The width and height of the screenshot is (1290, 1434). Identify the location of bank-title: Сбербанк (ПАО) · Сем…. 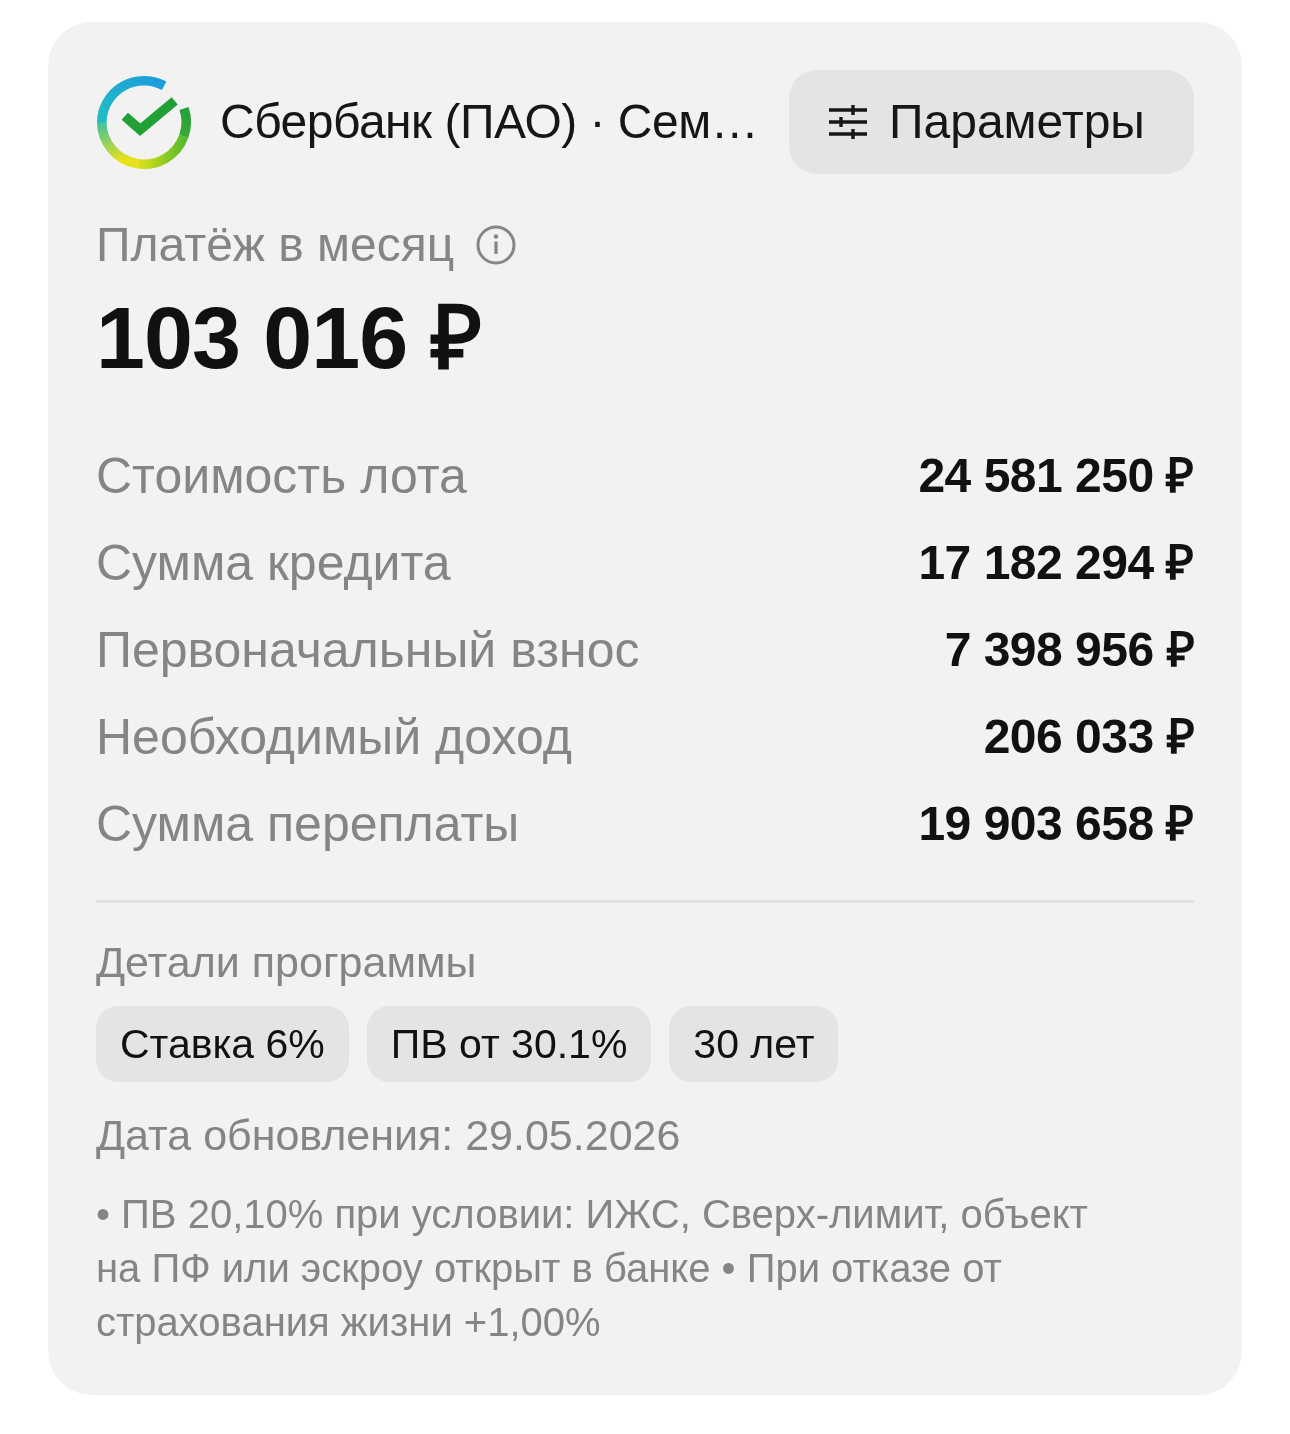
(489, 122).